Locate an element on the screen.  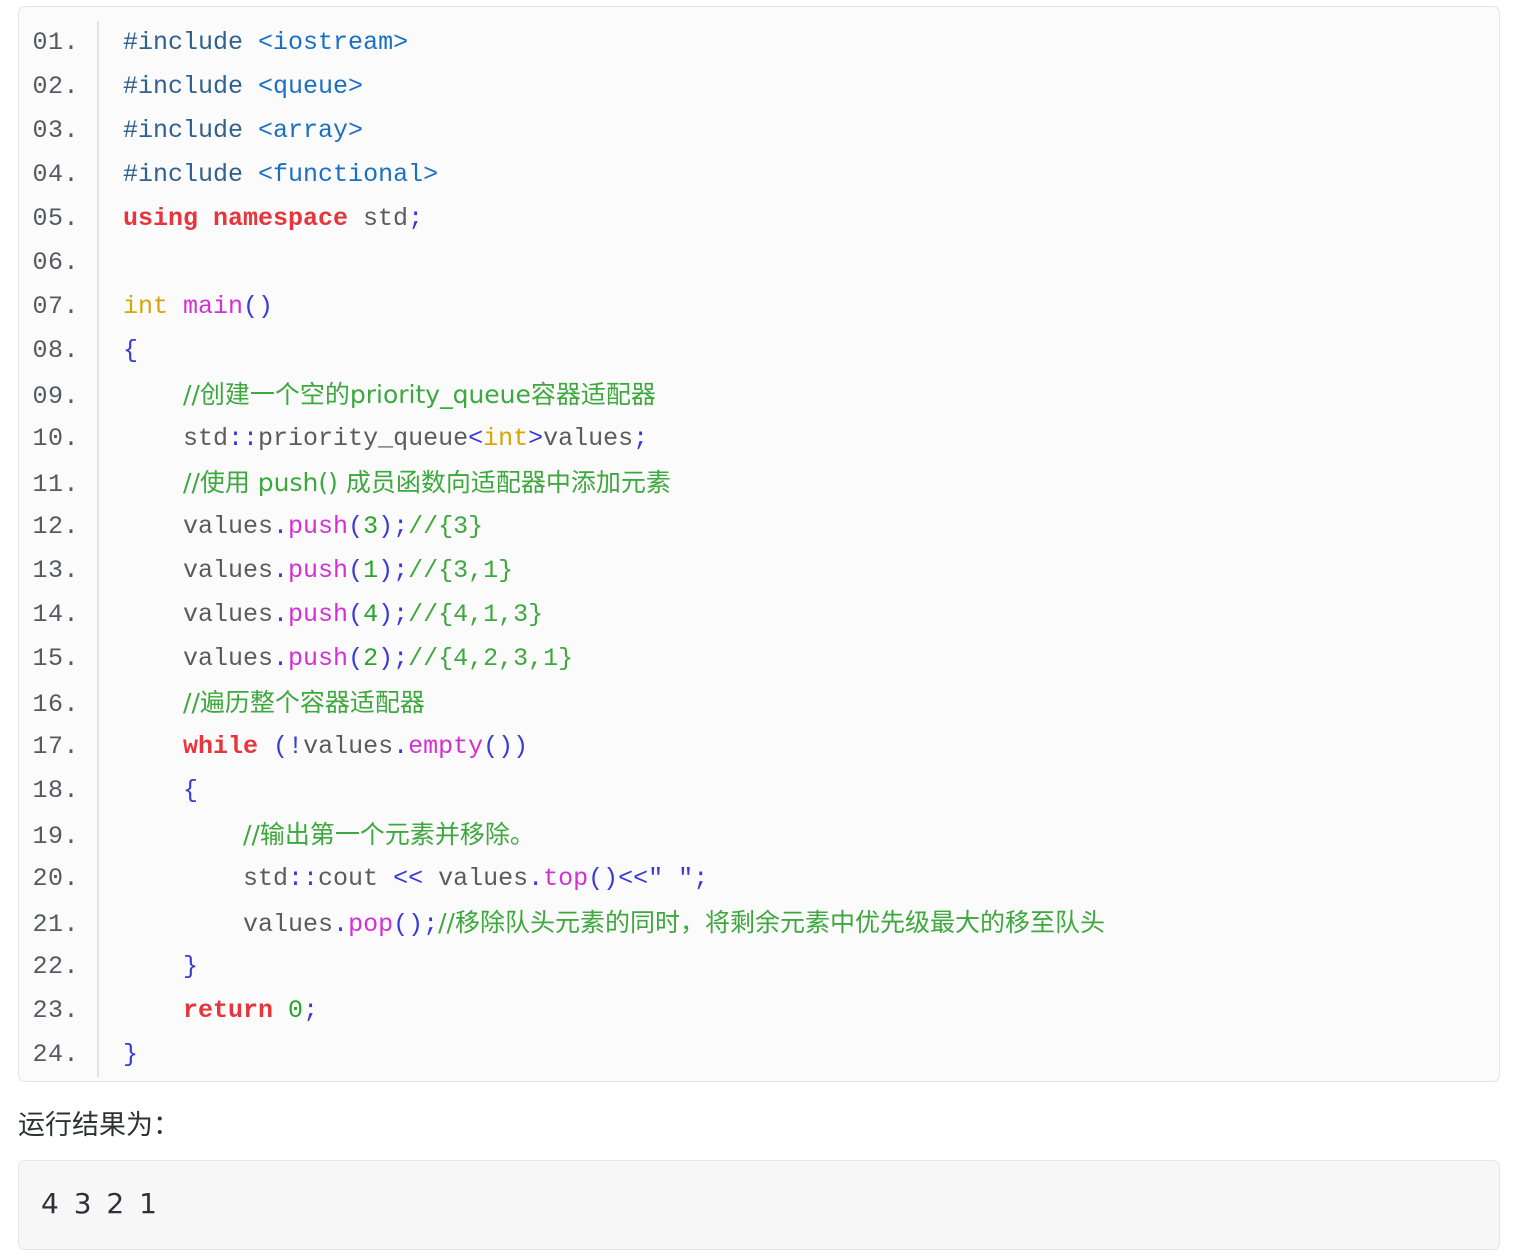
code-line: 10. std::priority_queue<int>values; is located at coordinates (759, 439).